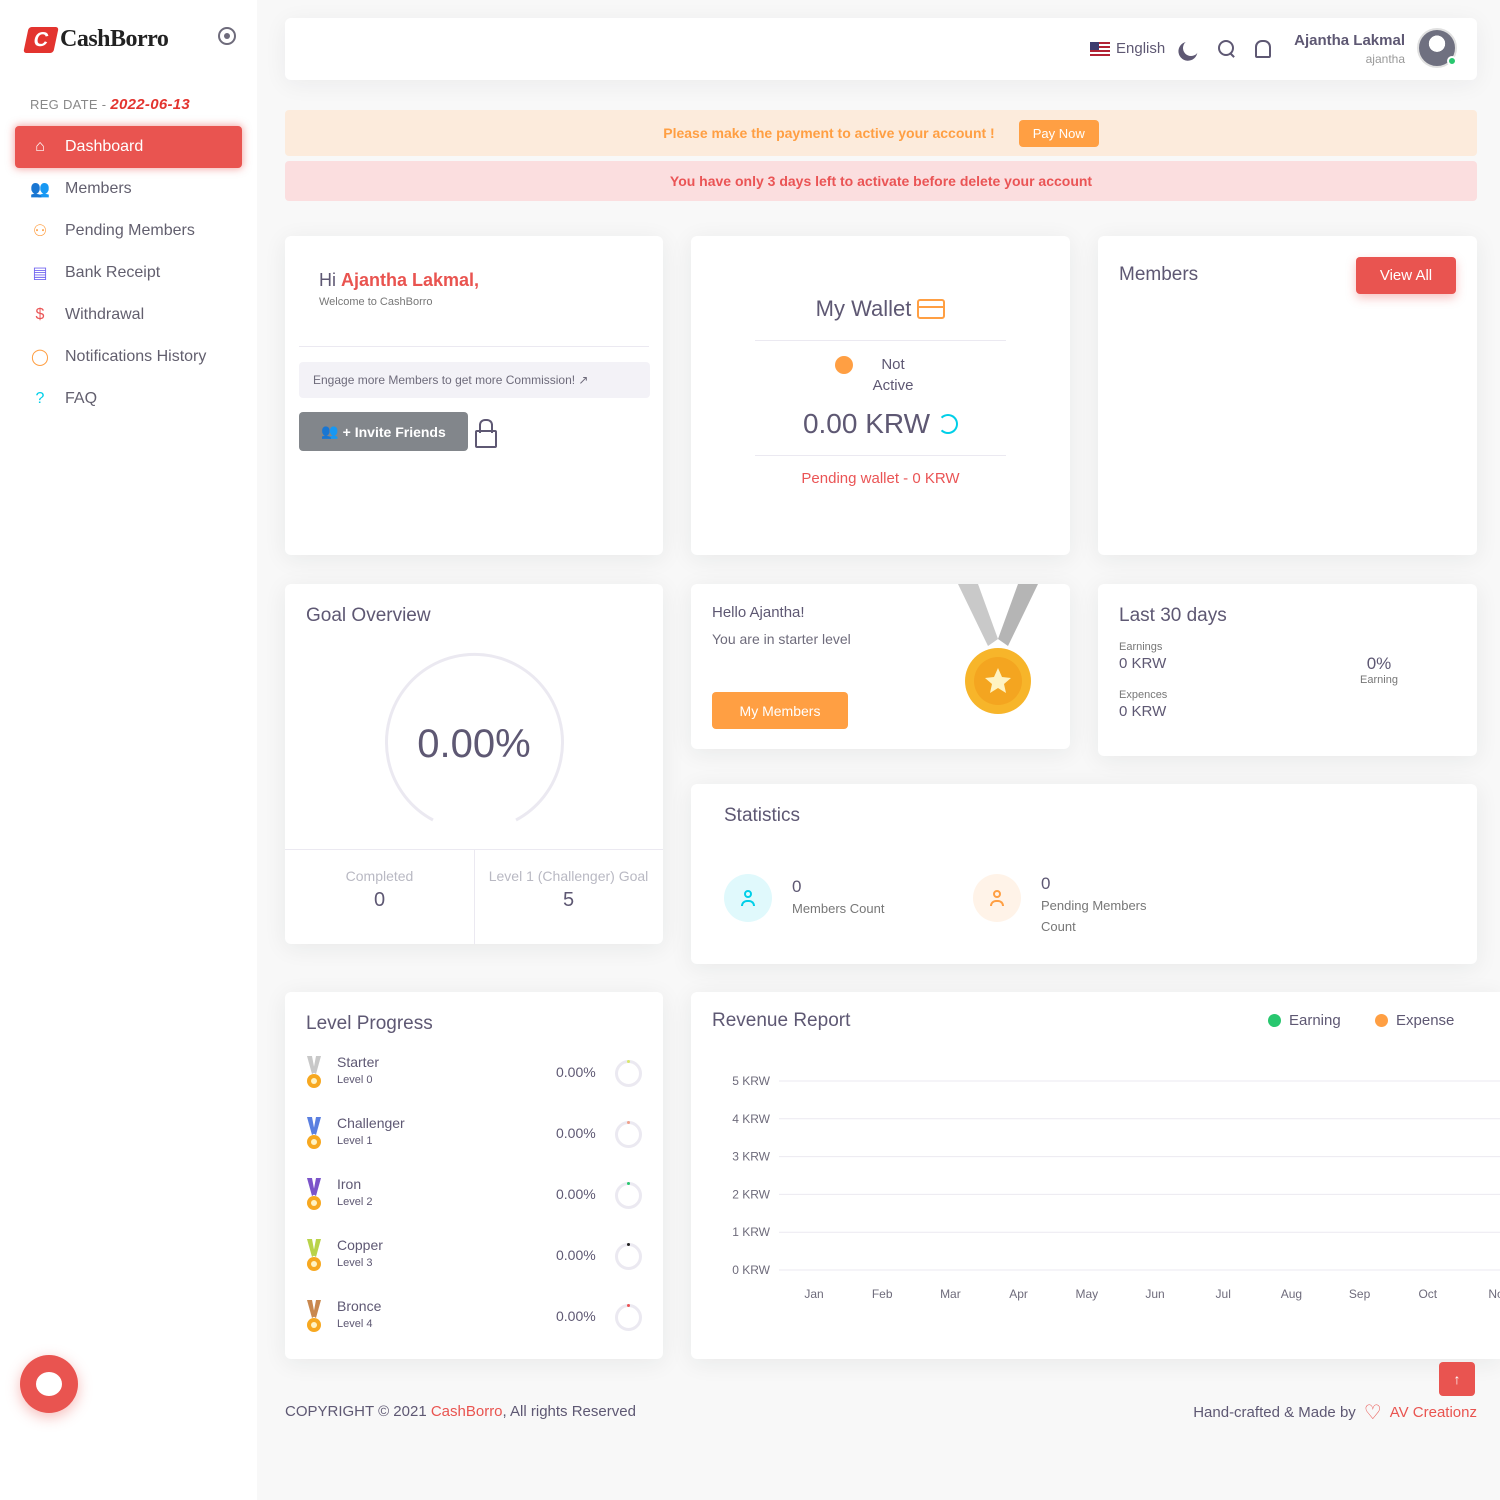 Image resolution: width=1500 pixels, height=1500 pixels. What do you see at coordinates (379, 876) in the screenshot?
I see `goal-completed-label: Completed` at bounding box center [379, 876].